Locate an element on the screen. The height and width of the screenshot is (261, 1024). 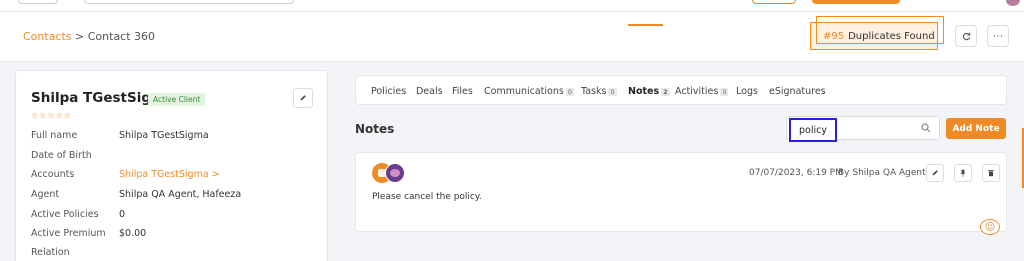
top-bar-outline-button is located at coordinates (774, 2).